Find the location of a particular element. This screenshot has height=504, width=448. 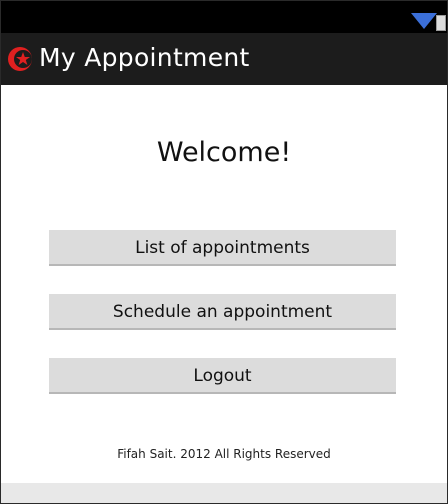

schedule-appointment-button: Schedule an appointment is located at coordinates (222, 312).